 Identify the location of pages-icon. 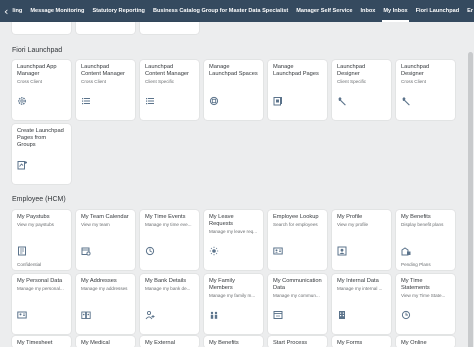
(278, 101).